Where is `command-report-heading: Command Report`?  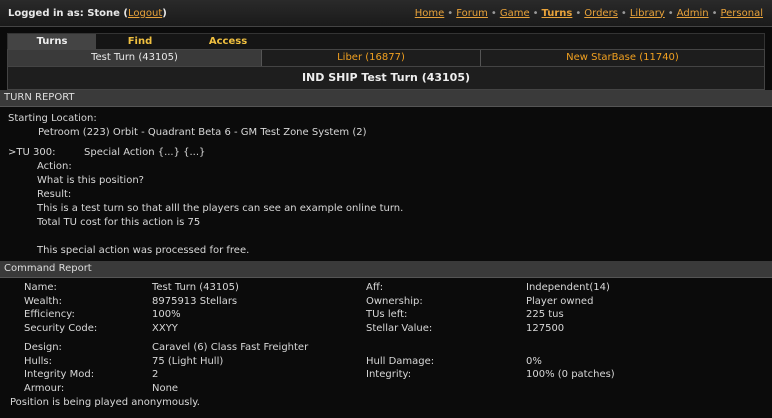
command-report-heading: Command Report is located at coordinates (386, 269).